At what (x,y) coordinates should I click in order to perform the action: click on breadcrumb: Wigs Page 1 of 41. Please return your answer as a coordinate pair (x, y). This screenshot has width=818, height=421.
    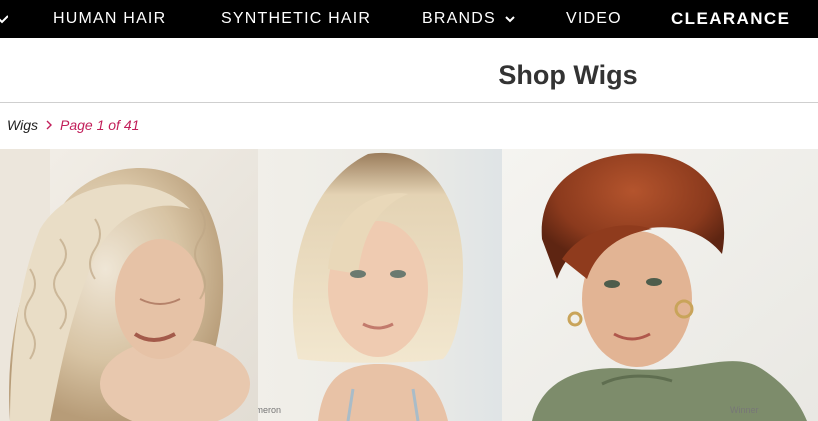
    Looking at the image, I should click on (73, 125).